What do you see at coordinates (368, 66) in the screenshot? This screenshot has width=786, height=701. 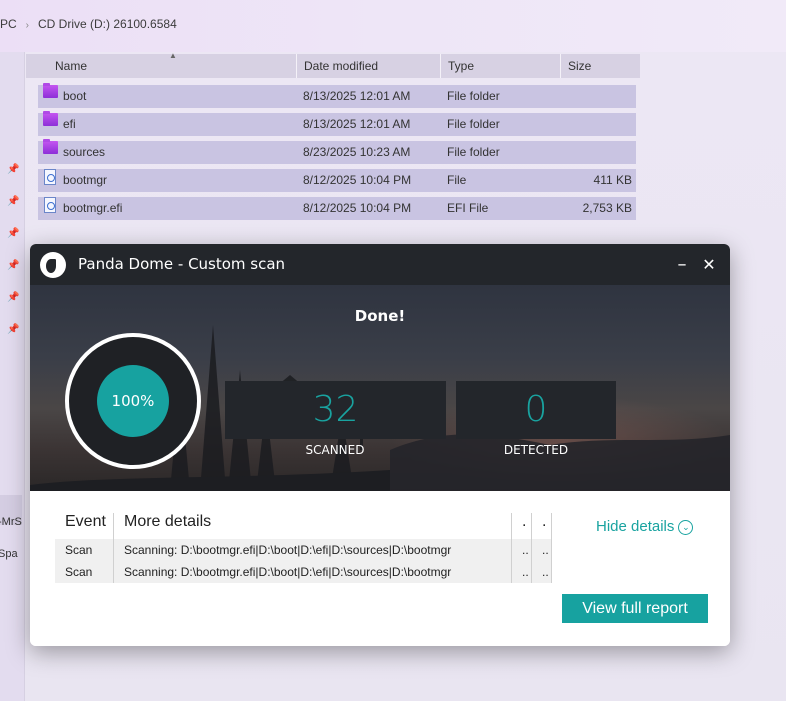 I see `column-header-date: Date modified` at bounding box center [368, 66].